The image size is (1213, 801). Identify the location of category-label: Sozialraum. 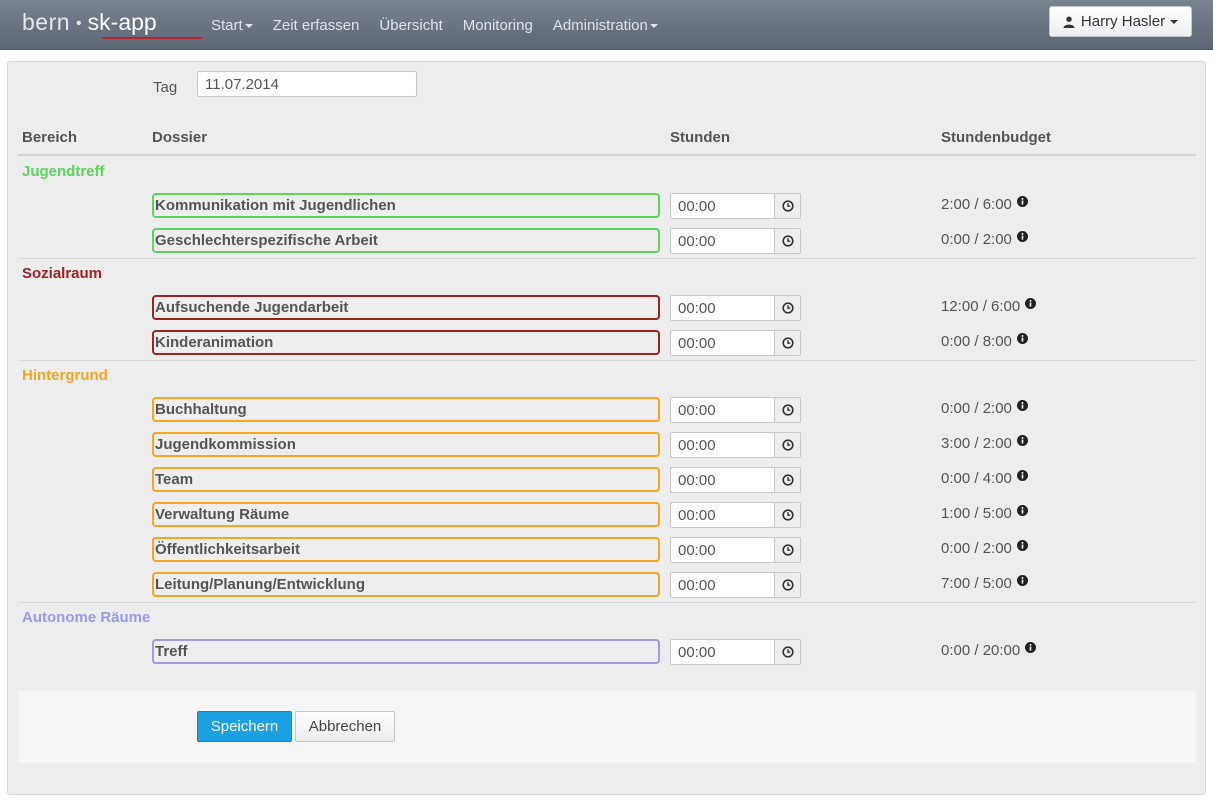
(62, 273).